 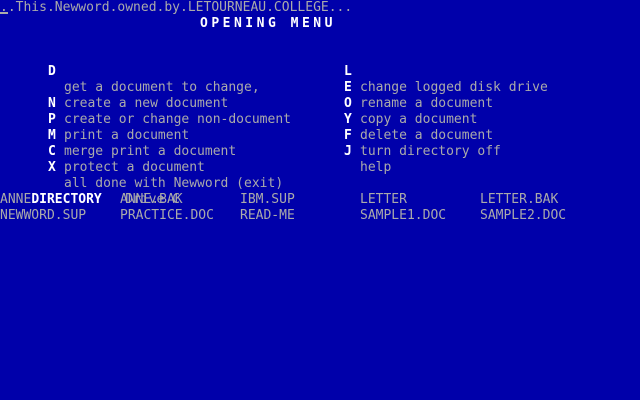 I want to click on menu-label: copy a document, so click(x=419, y=119).